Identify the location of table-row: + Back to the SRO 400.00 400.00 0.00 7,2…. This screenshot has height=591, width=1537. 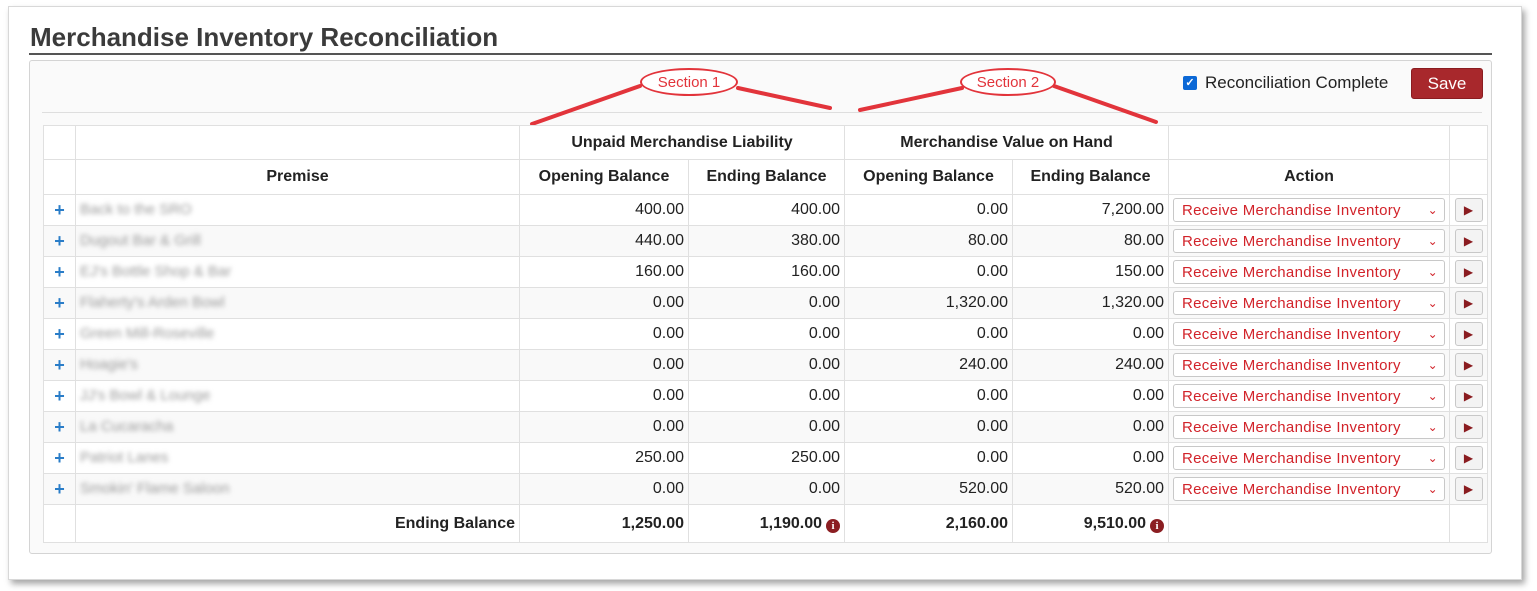
(765, 210).